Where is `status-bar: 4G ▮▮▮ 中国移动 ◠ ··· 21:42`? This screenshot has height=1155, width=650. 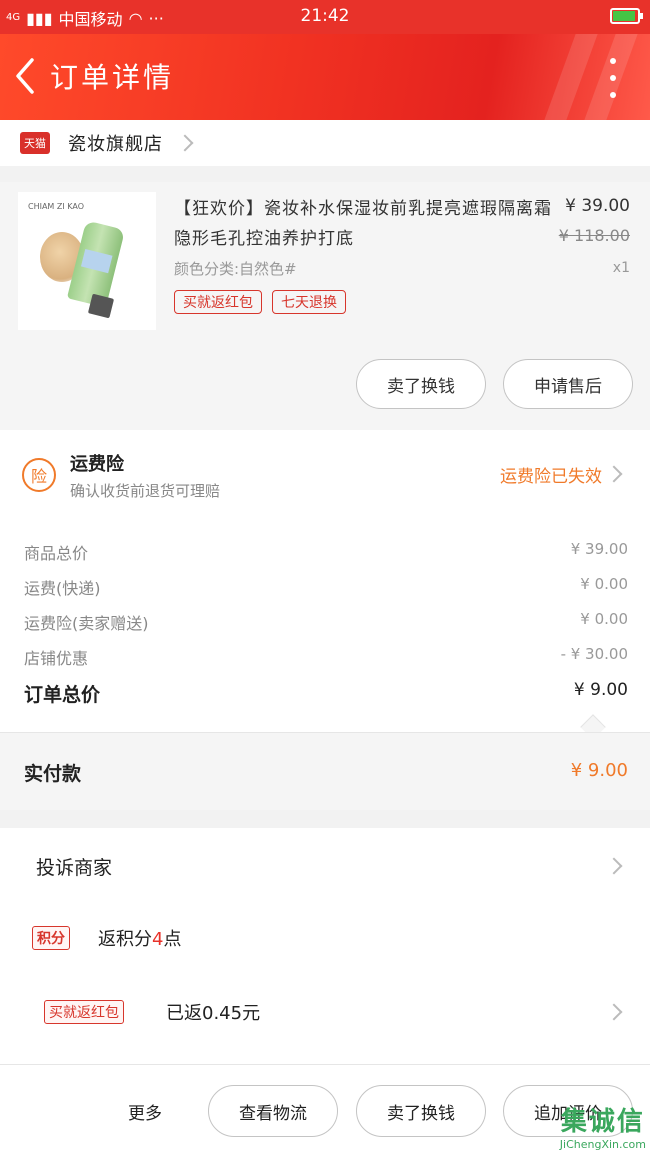 status-bar: 4G ▮▮▮ 中国移动 ◠ ··· 21:42 is located at coordinates (325, 17).